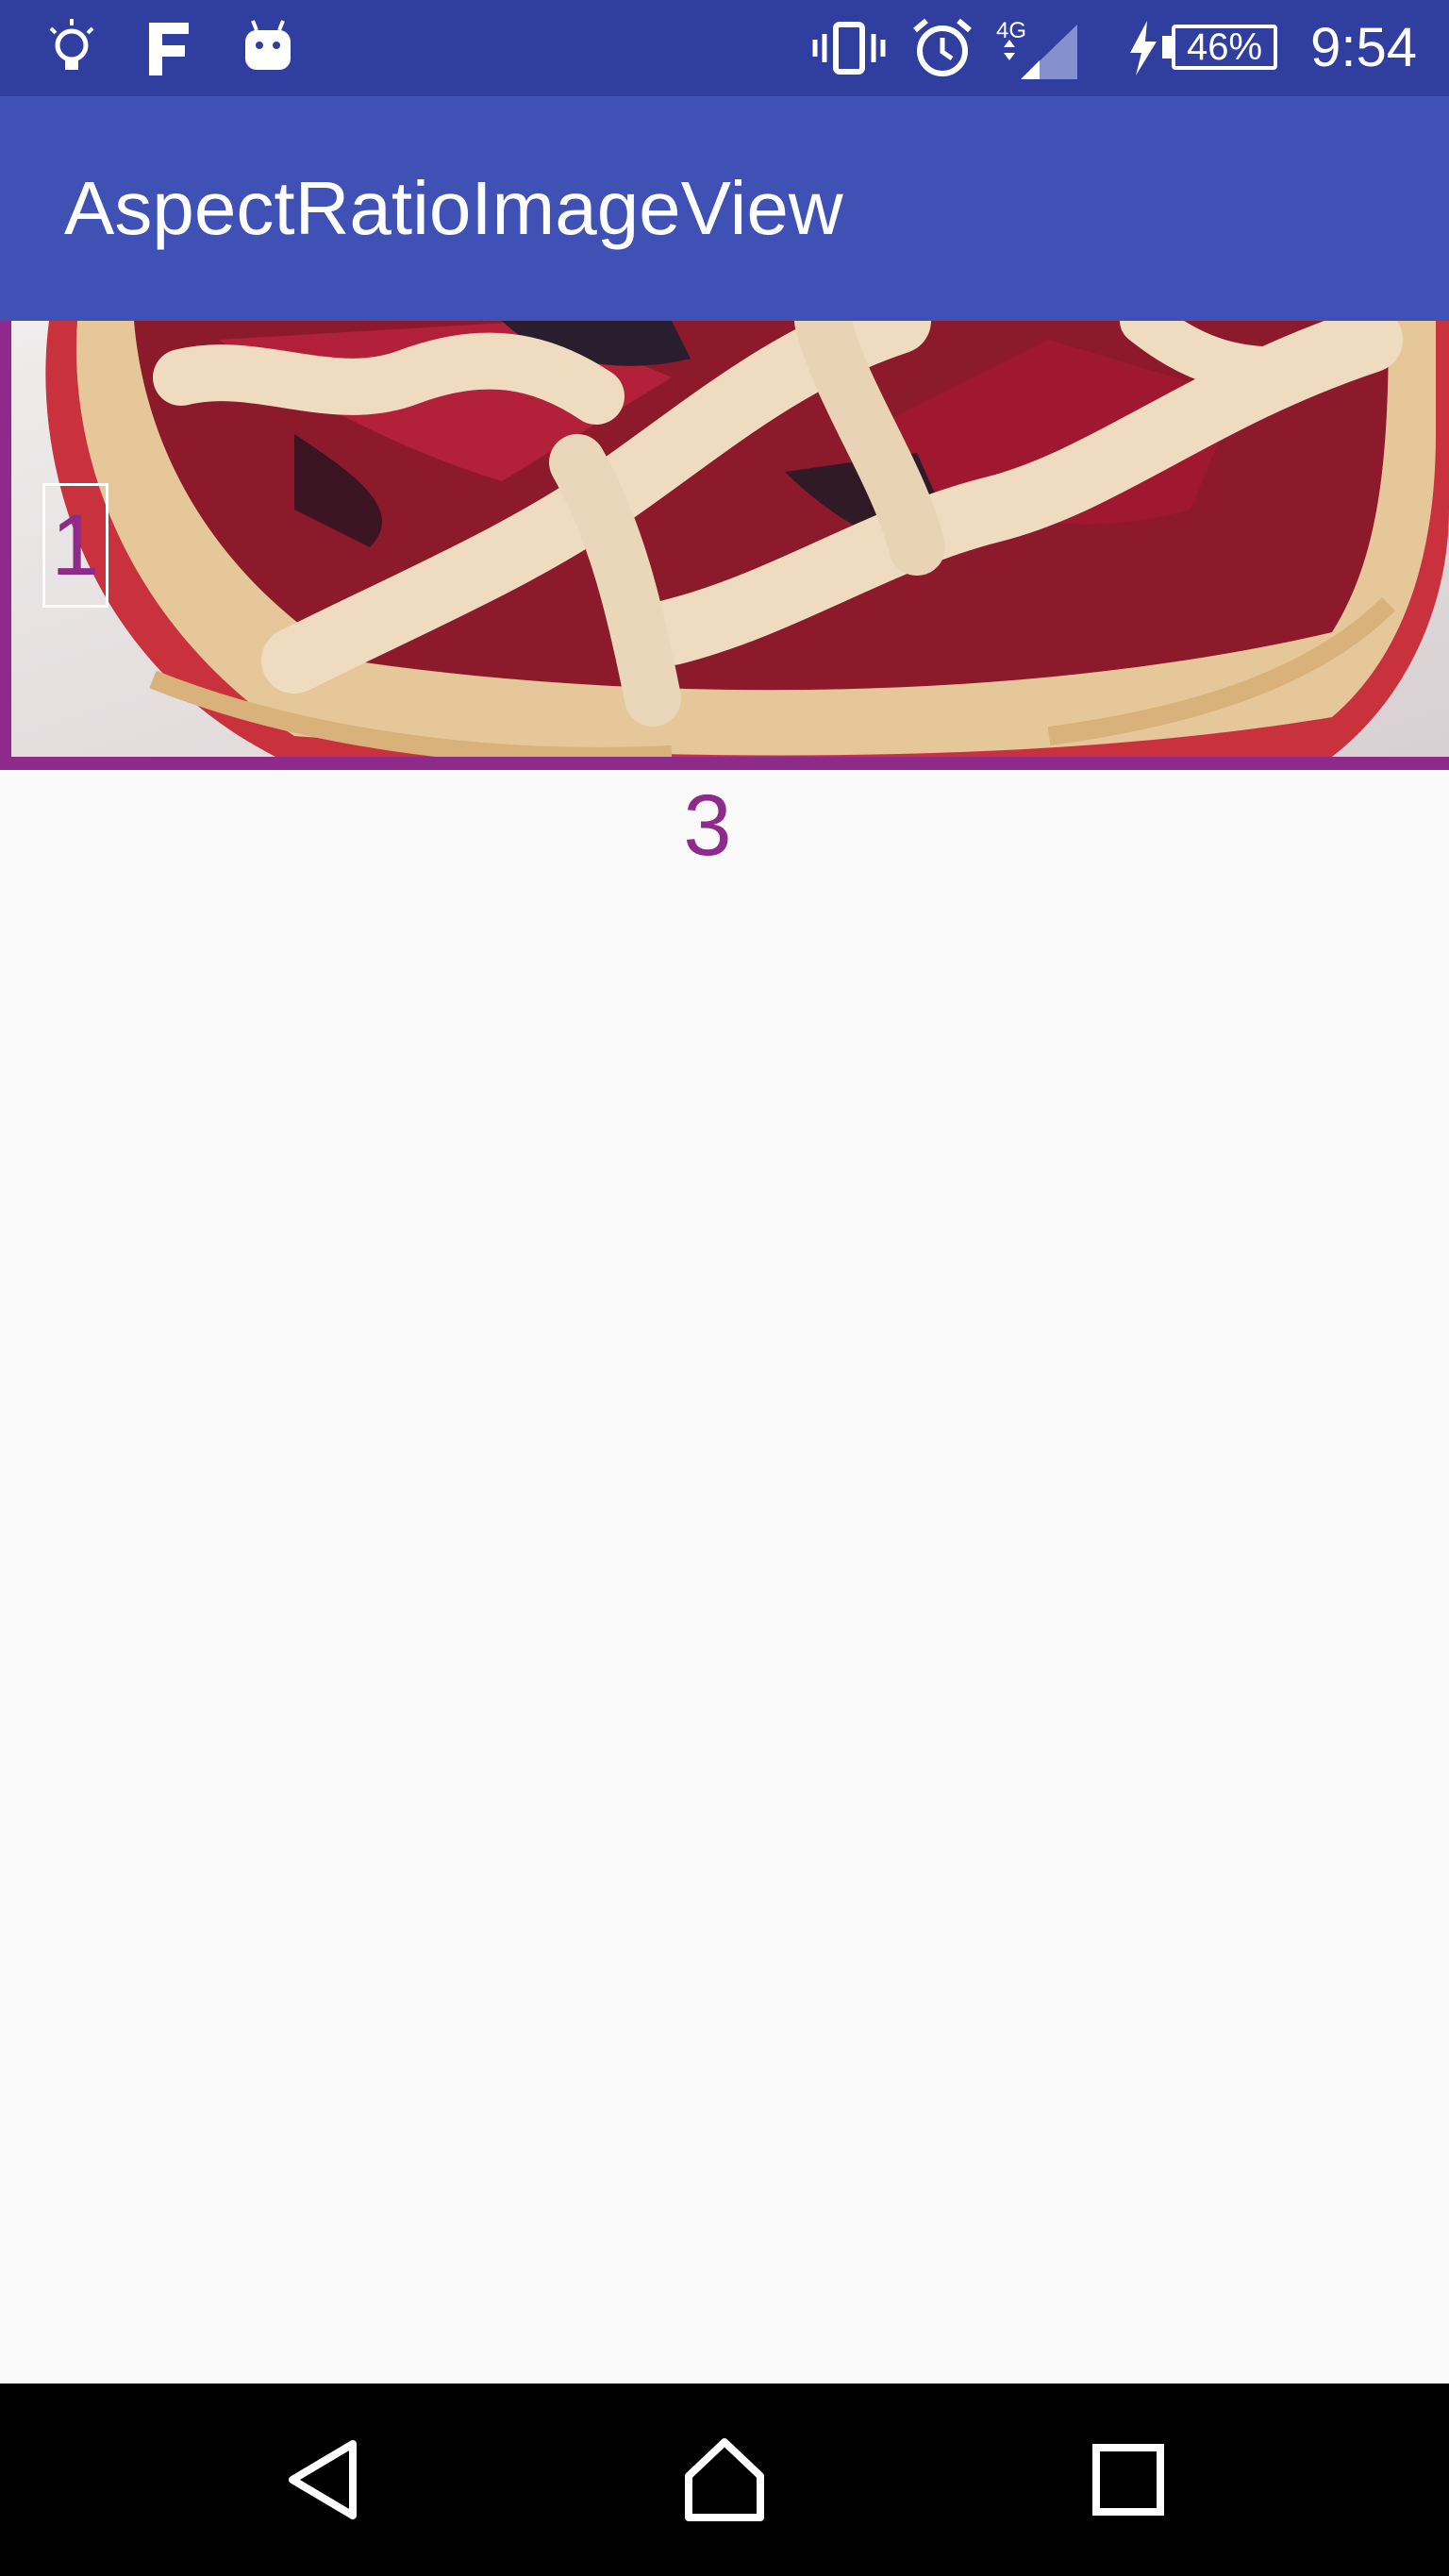  Describe the element at coordinates (1037, 48) in the screenshot. I see `signal-icon: 4G` at that location.